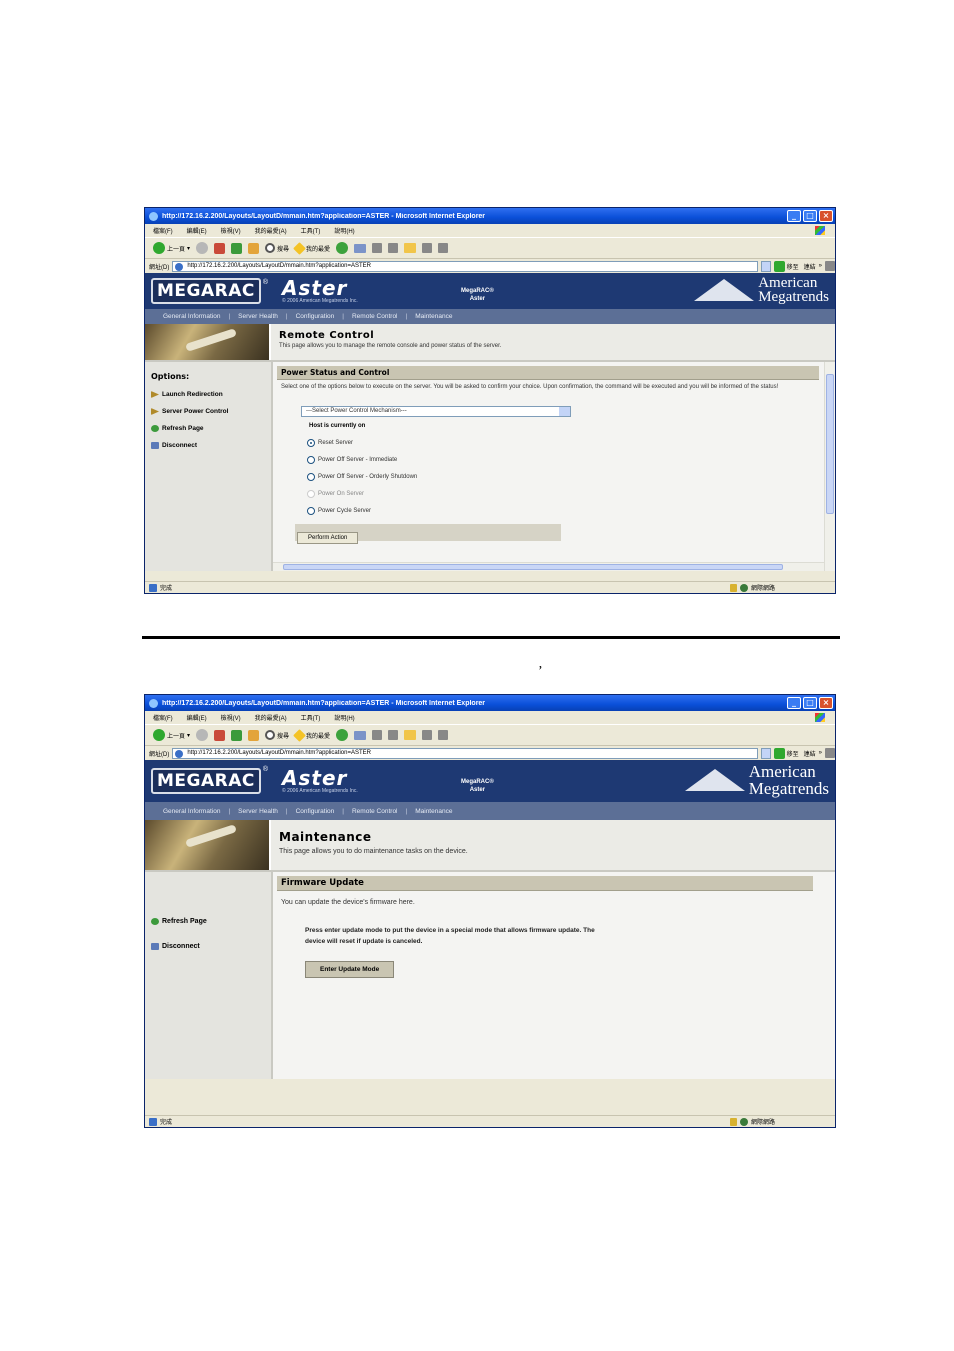  What do you see at coordinates (320, 791) in the screenshot?
I see `copyright-text: © 2006 American Megatrends Inc.` at bounding box center [320, 791].